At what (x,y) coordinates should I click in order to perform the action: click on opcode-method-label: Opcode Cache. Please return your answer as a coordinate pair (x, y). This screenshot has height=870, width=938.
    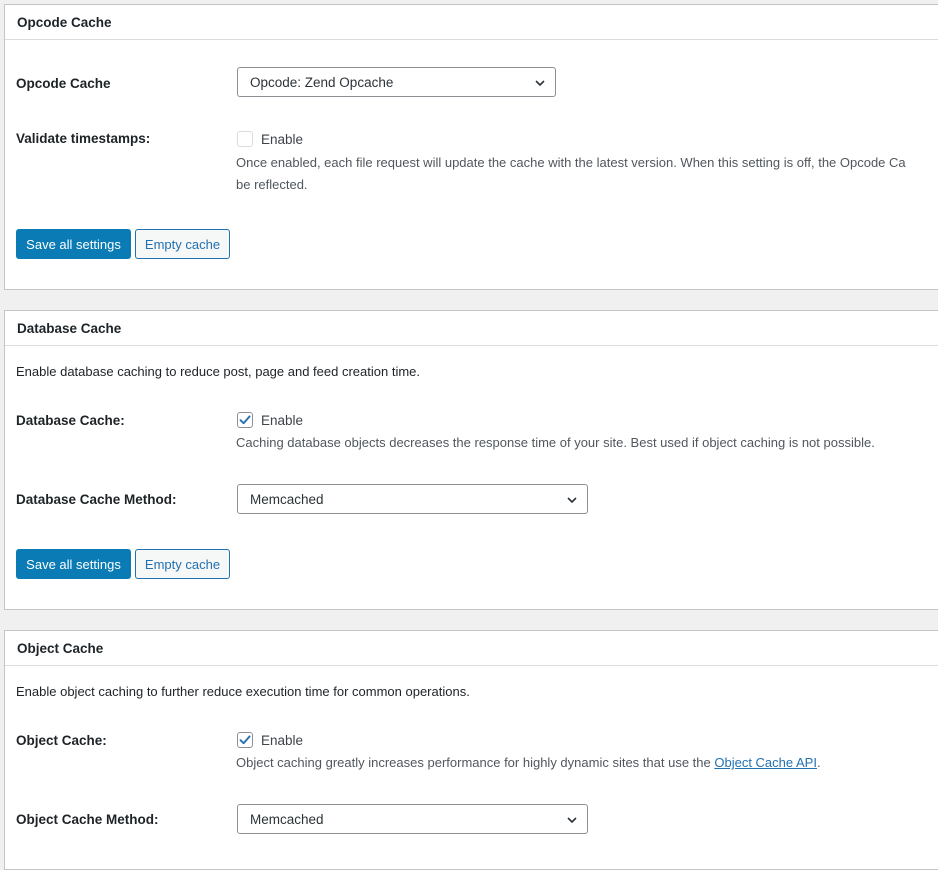
    Looking at the image, I should click on (63, 83).